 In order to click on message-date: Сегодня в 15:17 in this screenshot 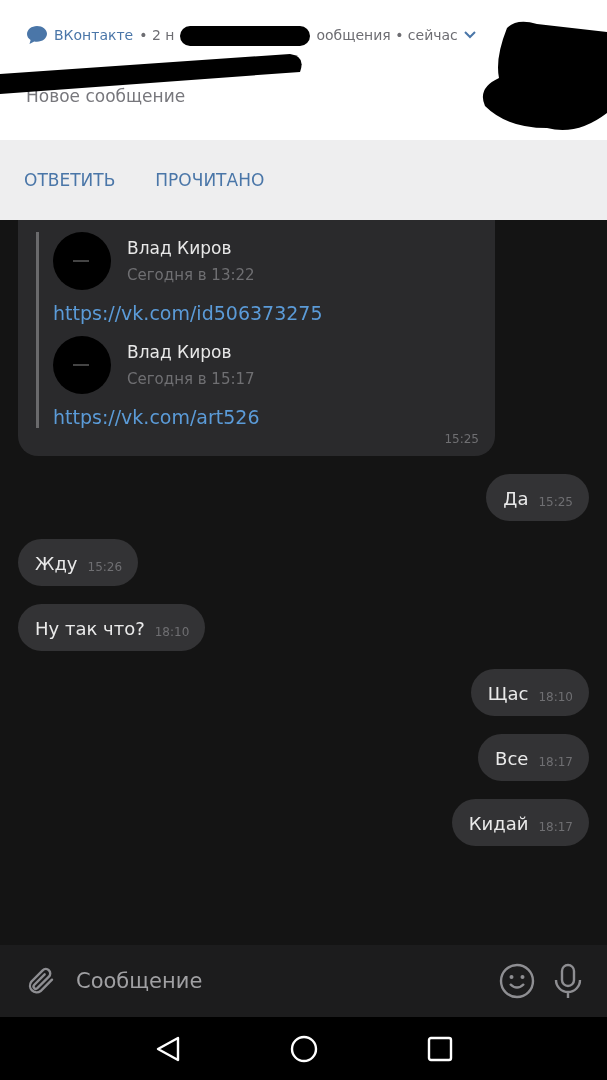, I will do `click(191, 379)`.